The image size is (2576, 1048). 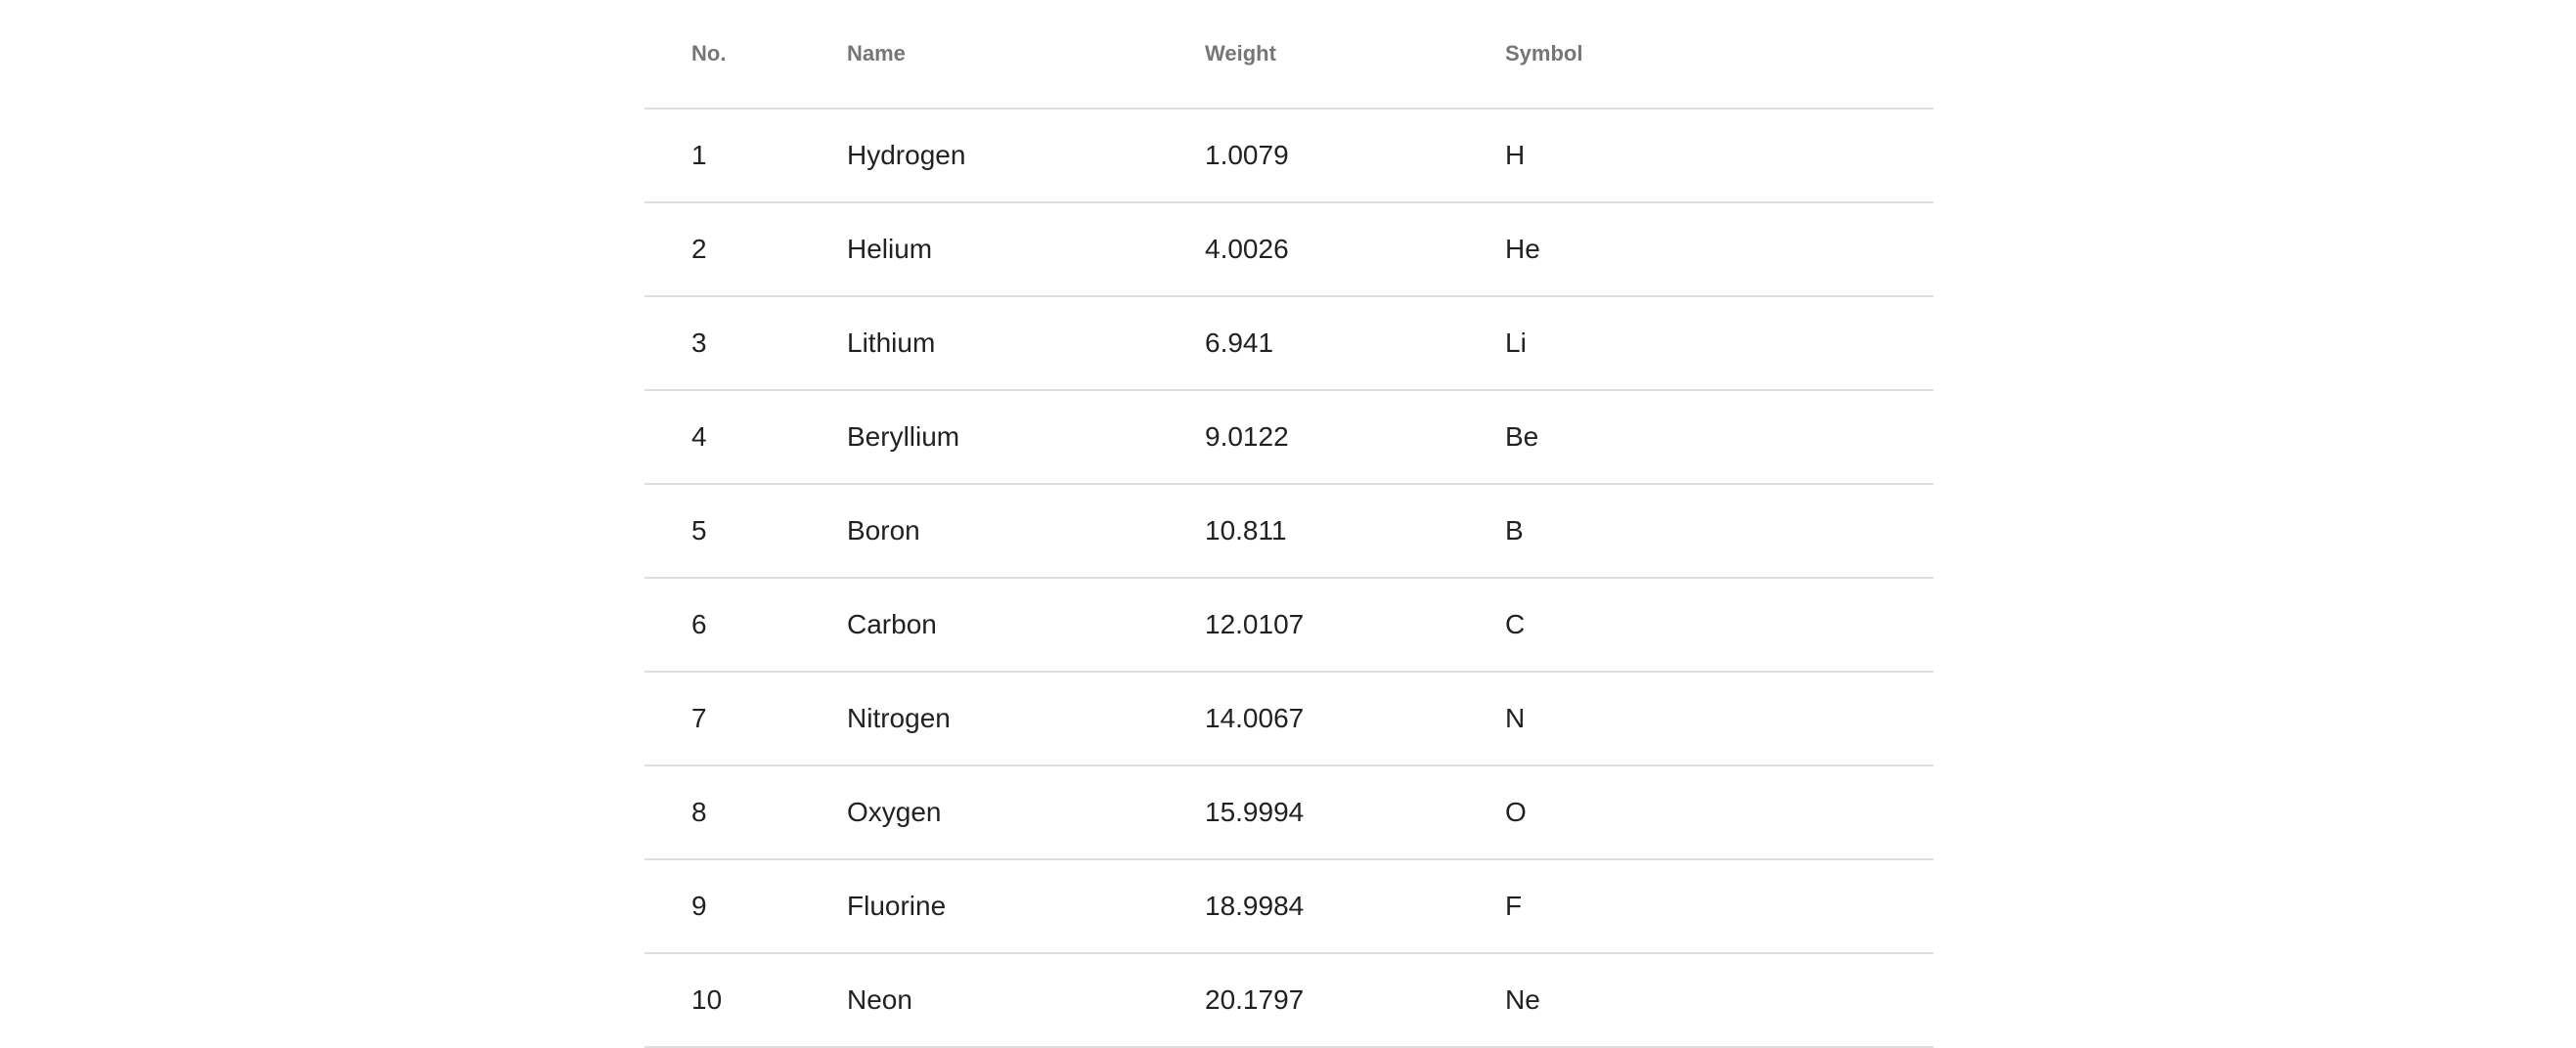 What do you see at coordinates (876, 53) in the screenshot?
I see `column-header-name: Name` at bounding box center [876, 53].